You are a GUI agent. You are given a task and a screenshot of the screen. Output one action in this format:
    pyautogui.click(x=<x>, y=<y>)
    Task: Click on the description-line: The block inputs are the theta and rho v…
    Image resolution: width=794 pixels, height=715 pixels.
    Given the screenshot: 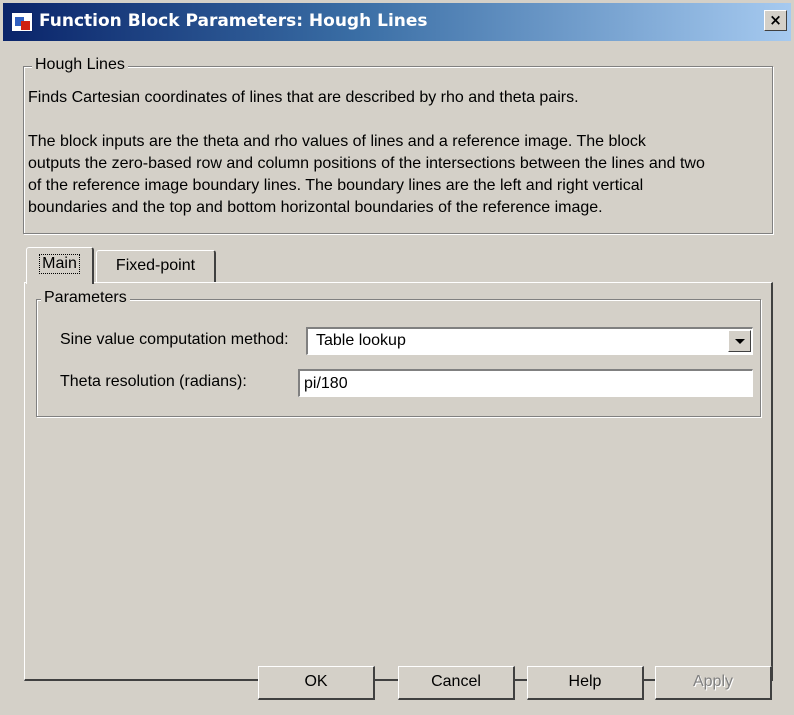 What is the action you would take?
    pyautogui.click(x=337, y=141)
    